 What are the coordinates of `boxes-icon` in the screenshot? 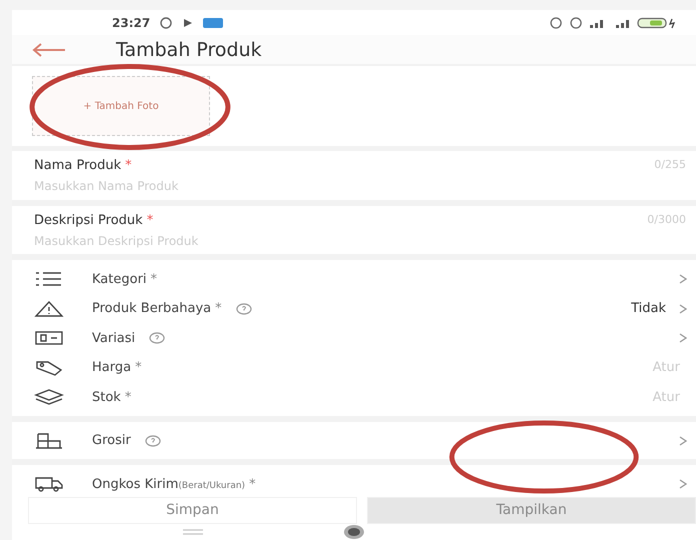 It's located at (49, 441).